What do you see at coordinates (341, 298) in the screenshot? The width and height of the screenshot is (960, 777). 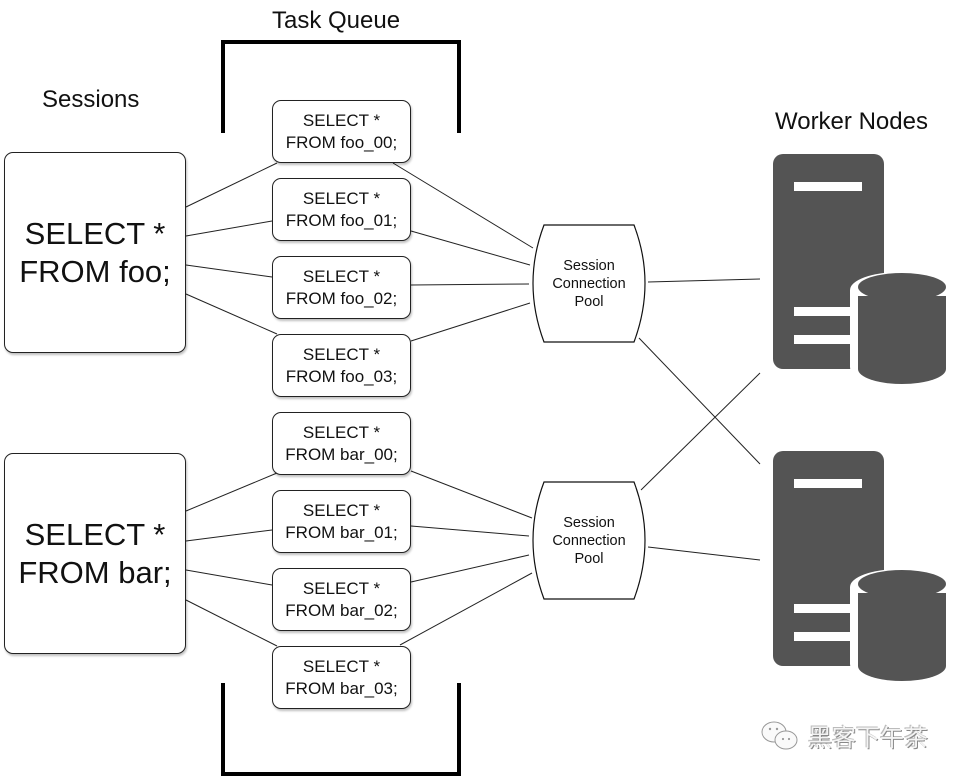 I see `task-line2: FROM foo_02;` at bounding box center [341, 298].